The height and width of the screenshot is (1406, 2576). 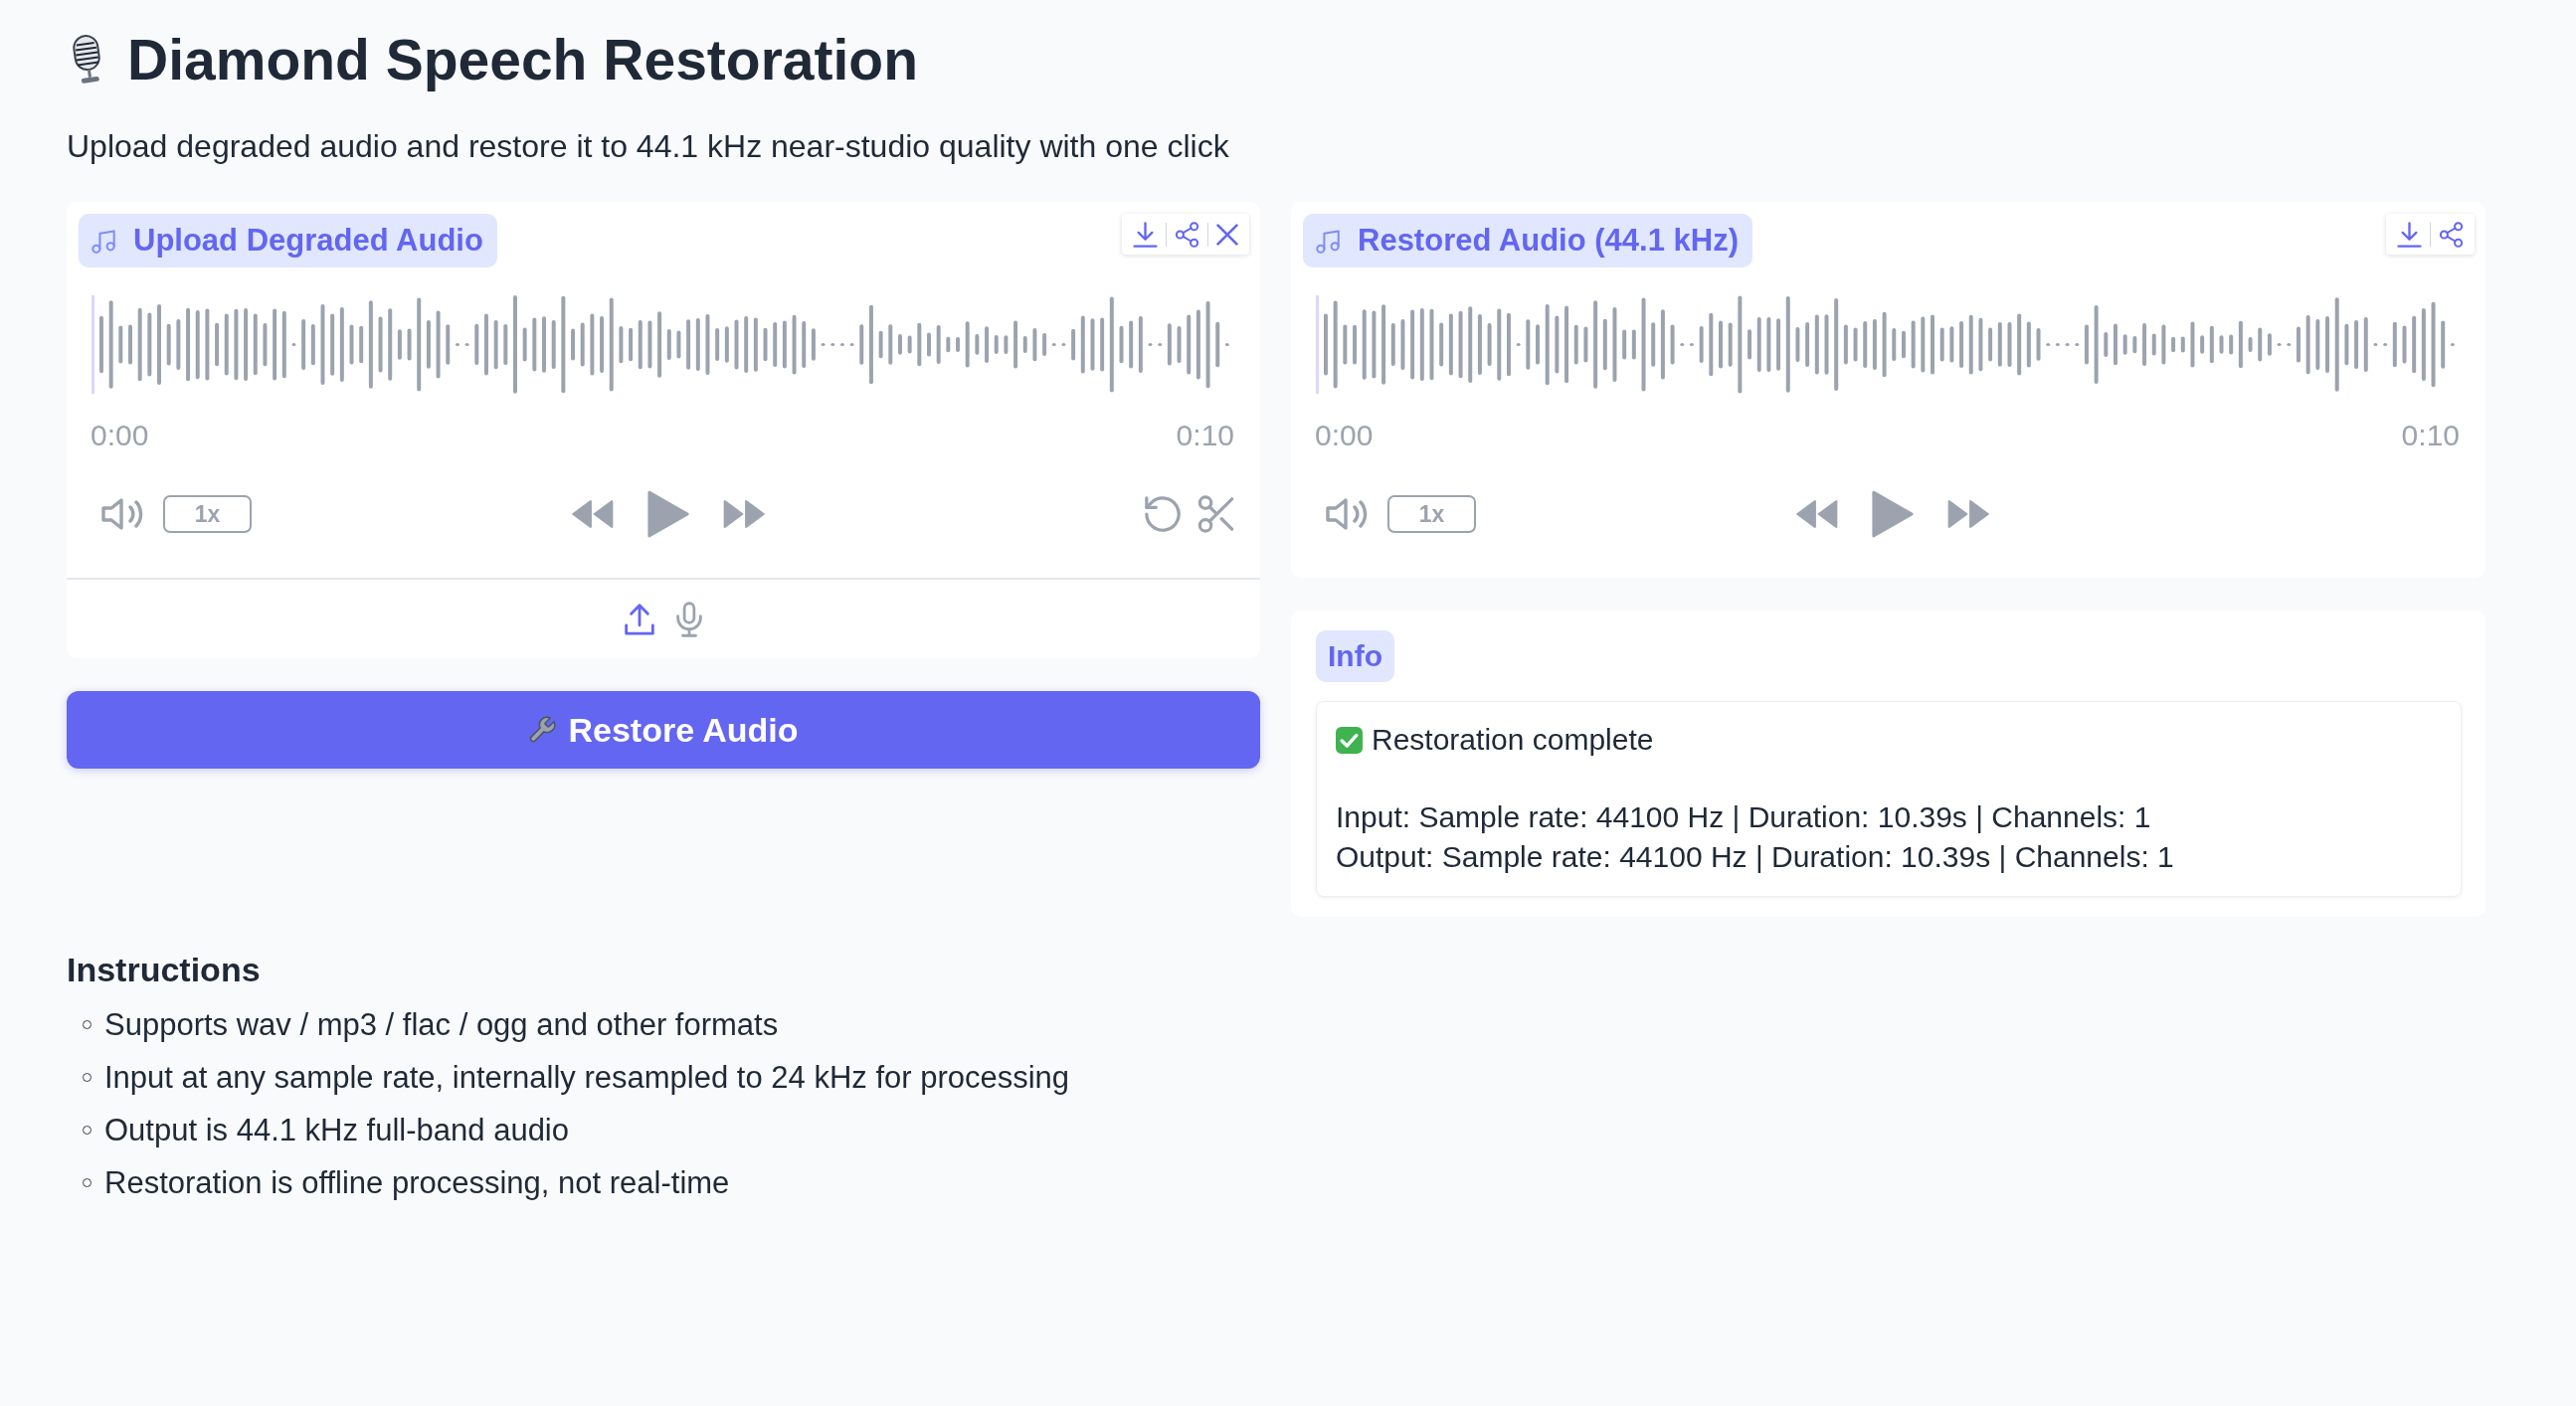 I want to click on wrench-icon, so click(x=542, y=730).